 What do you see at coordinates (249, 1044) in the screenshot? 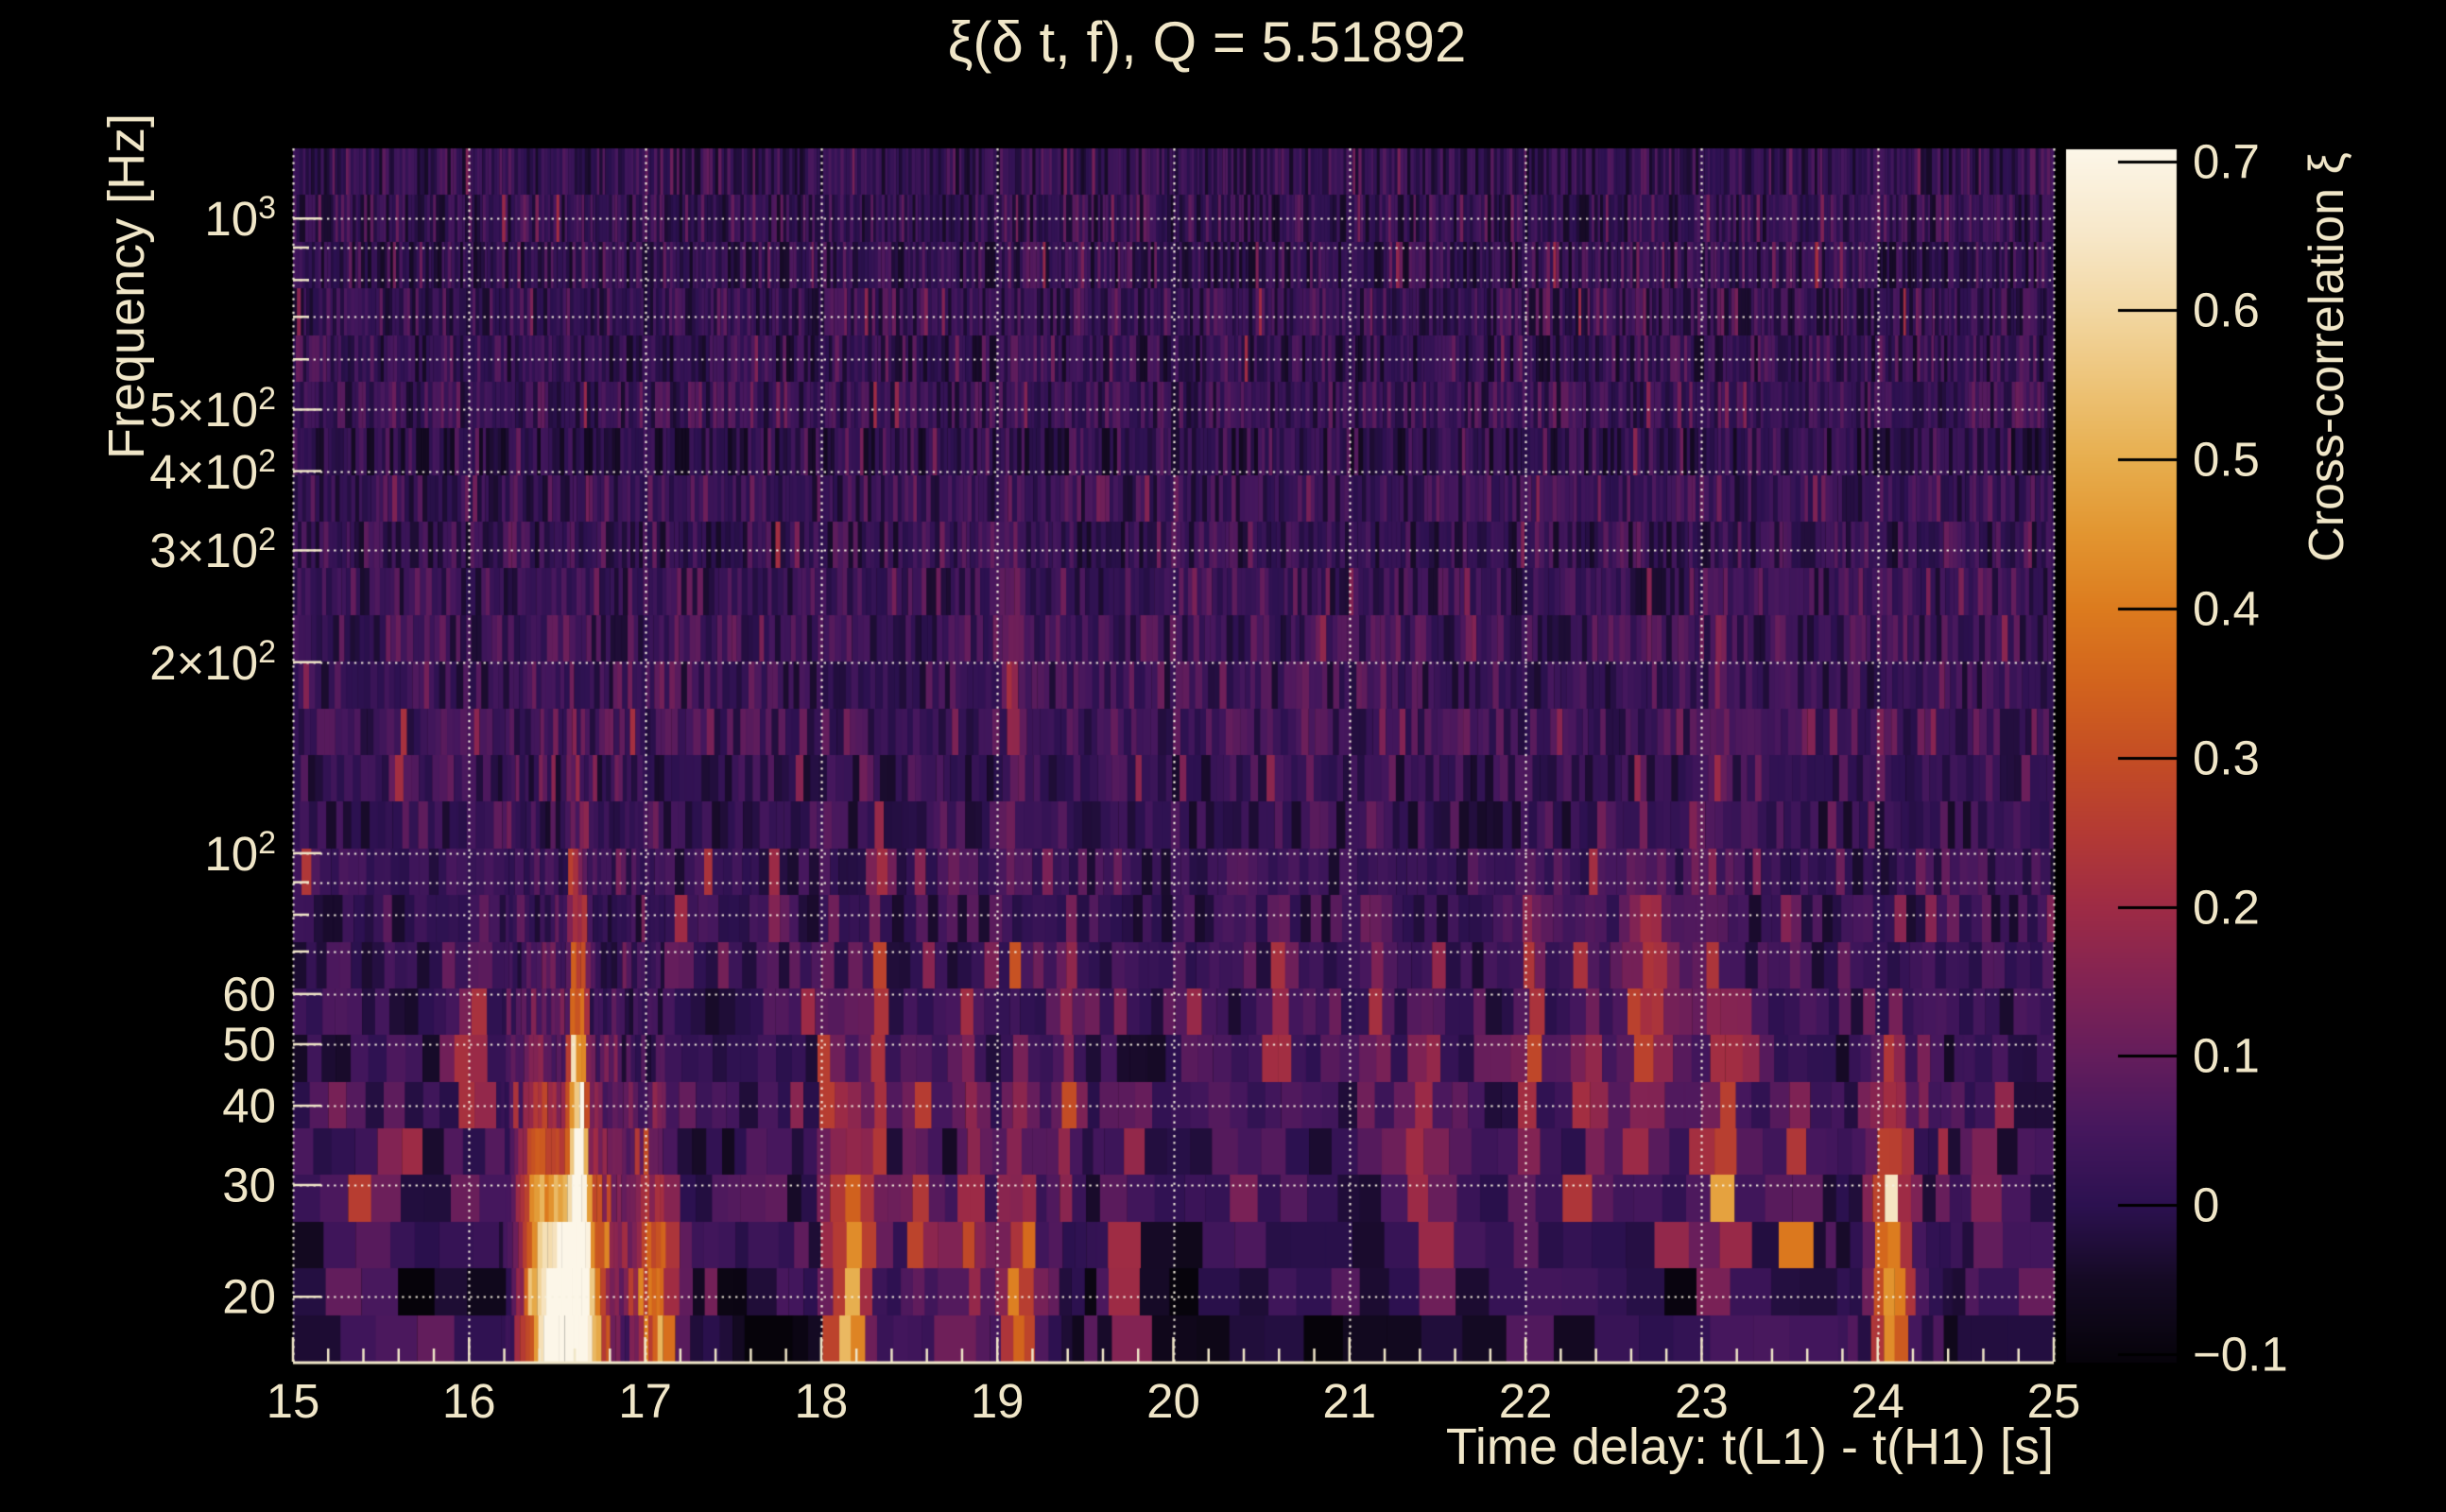
I see `y-tick-label: 50` at bounding box center [249, 1044].